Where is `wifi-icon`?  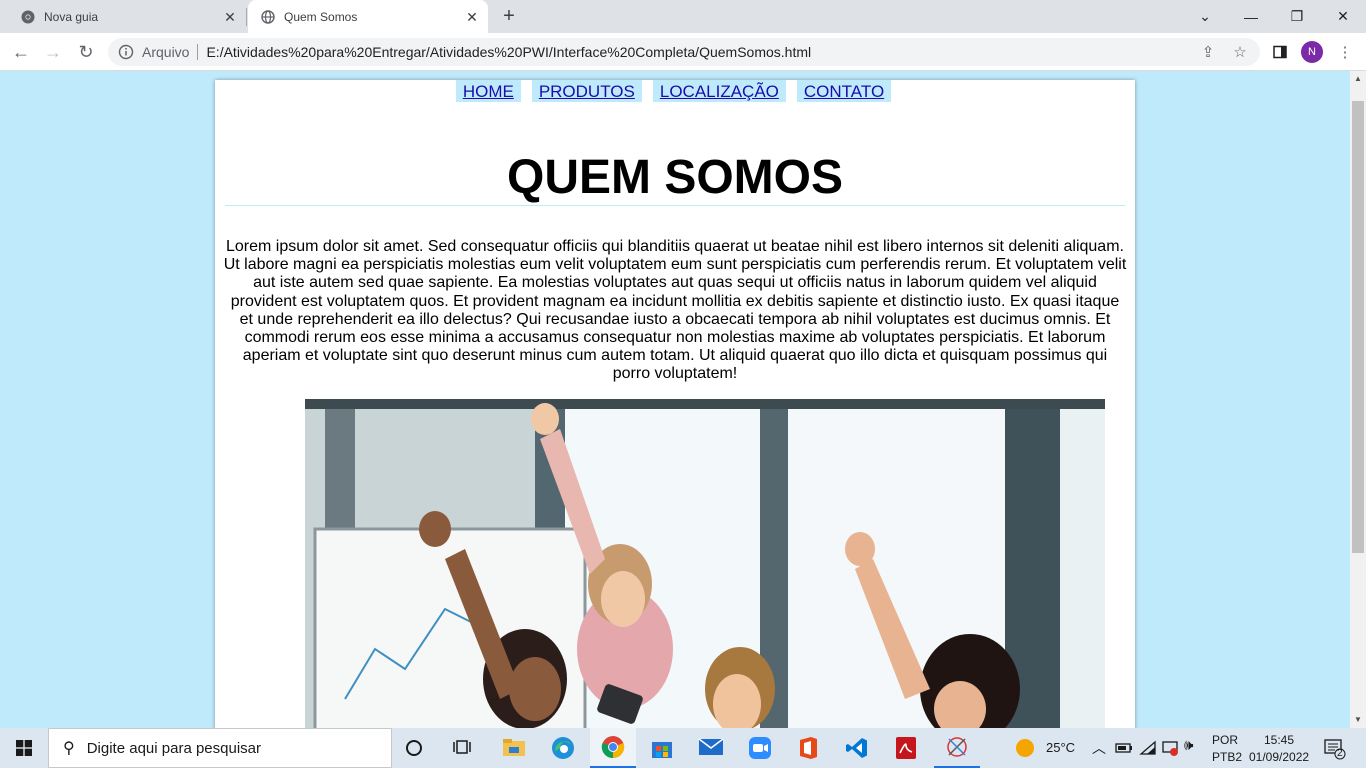
wifi-icon is located at coordinates (1148, 748).